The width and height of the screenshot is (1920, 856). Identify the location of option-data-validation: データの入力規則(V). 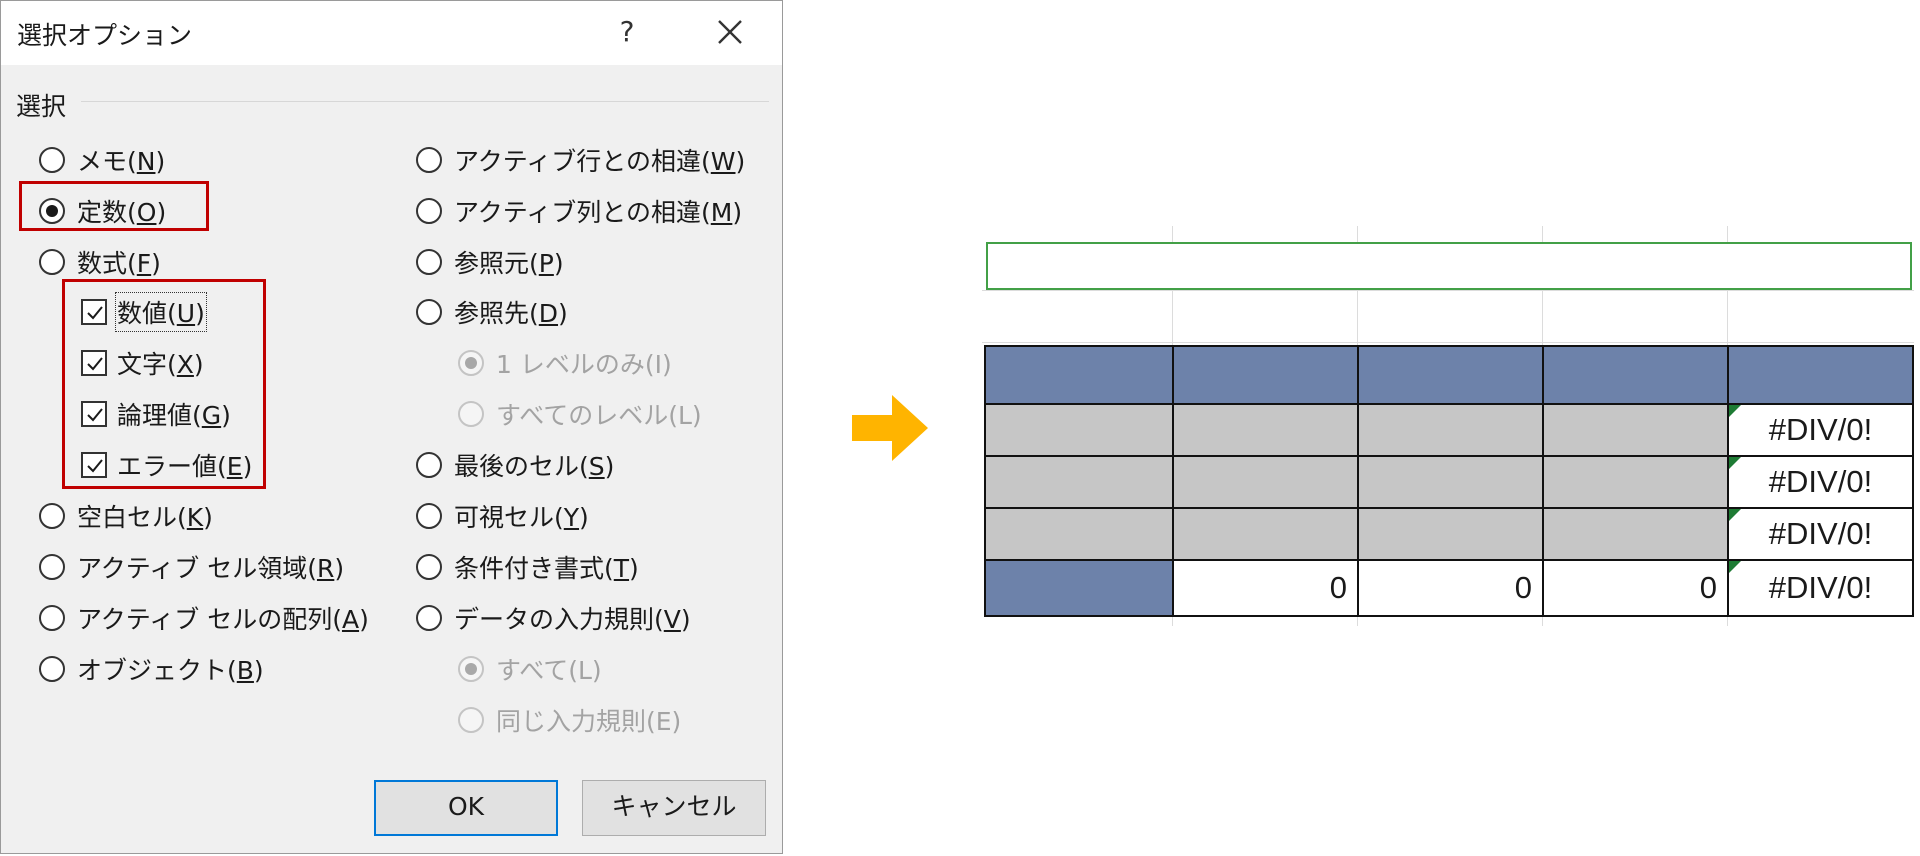
(553, 618).